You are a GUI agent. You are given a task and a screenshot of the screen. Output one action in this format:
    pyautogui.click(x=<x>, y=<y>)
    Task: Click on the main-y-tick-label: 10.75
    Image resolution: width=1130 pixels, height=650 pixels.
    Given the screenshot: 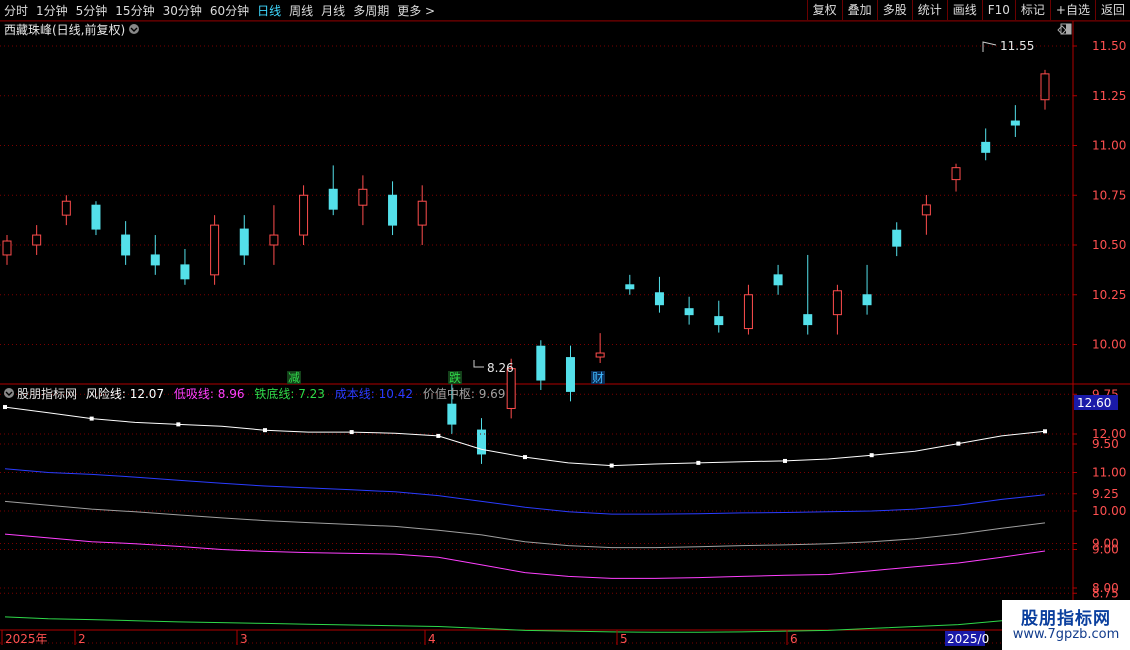 What is the action you would take?
    pyautogui.click(x=1109, y=195)
    